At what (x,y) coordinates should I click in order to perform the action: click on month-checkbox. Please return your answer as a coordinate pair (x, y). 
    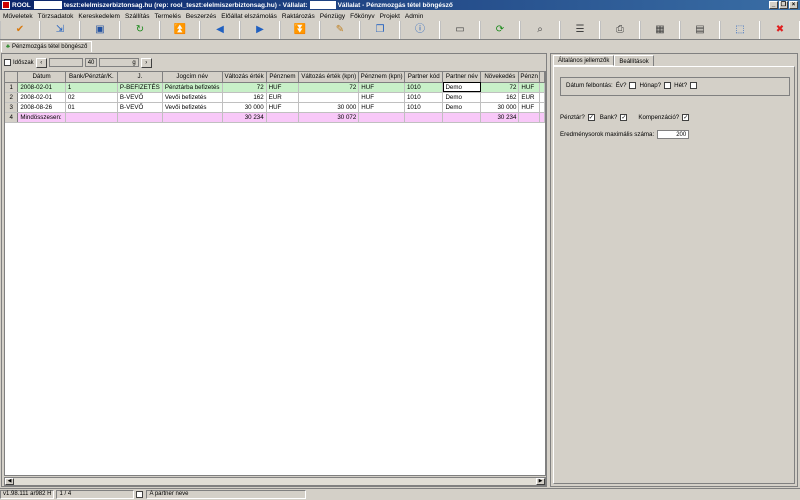
    Looking at the image, I should click on (668, 85).